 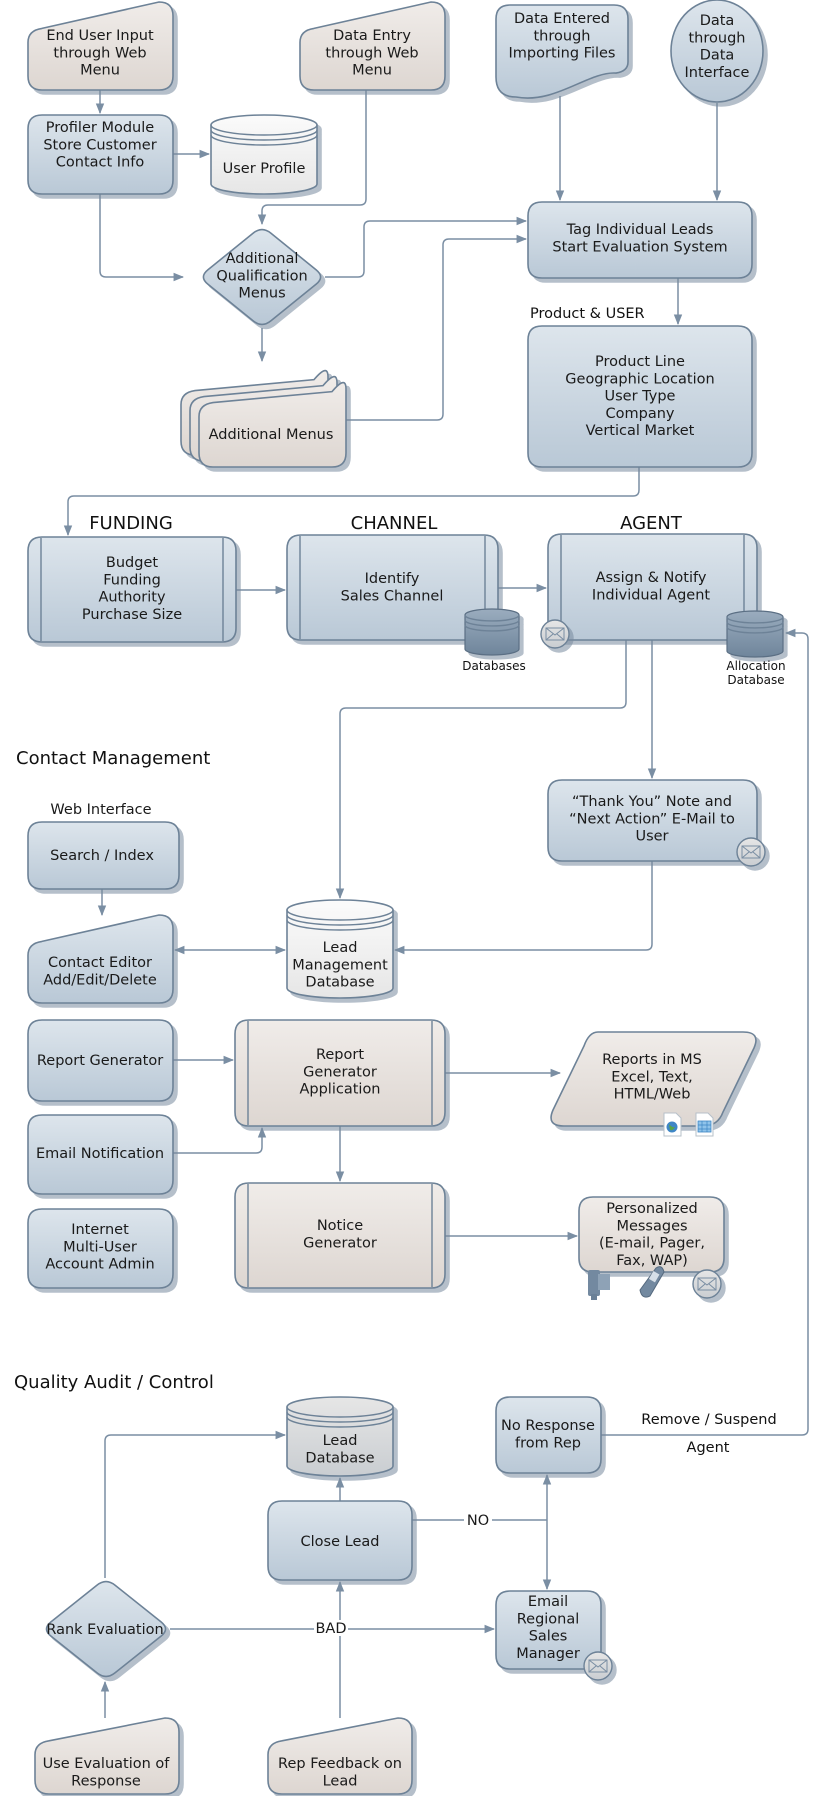 What do you see at coordinates (640, 414) in the screenshot?
I see `text-line: Company` at bounding box center [640, 414].